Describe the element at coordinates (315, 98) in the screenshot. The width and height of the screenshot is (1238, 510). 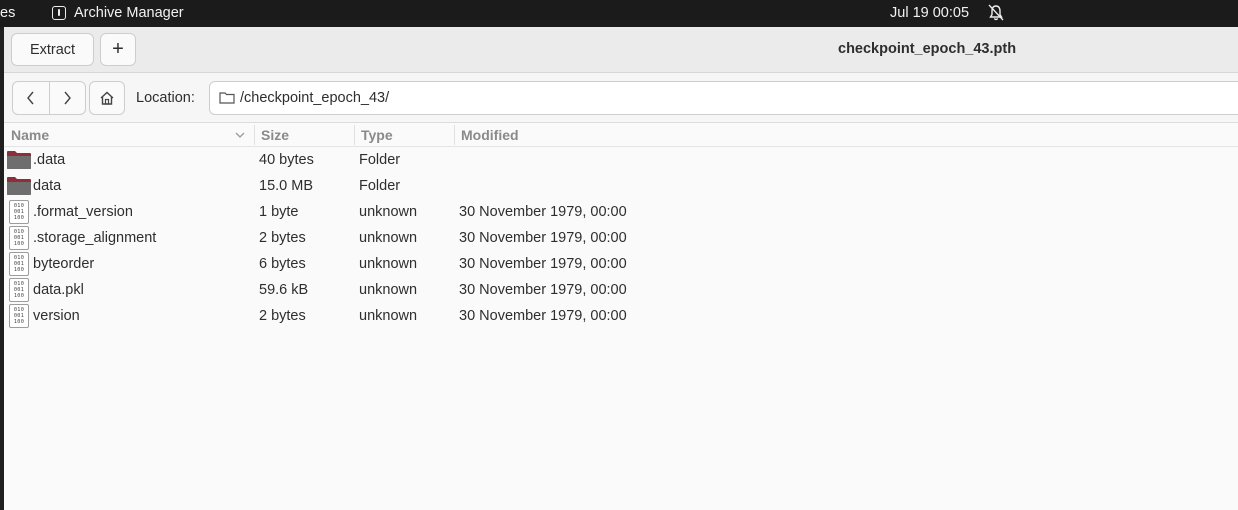
I see `location-path: /checkpoint_epoch_43/` at that location.